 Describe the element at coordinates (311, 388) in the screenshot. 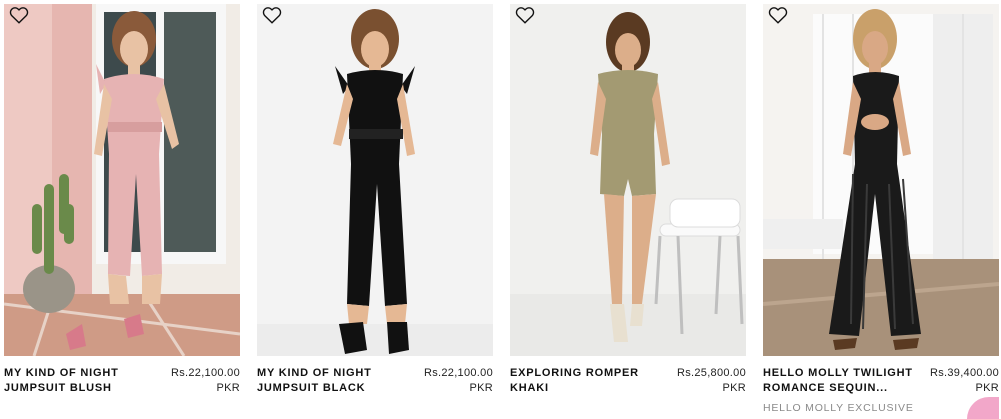

I see `product-title-line2: JUMPSUIT BLACK` at that location.